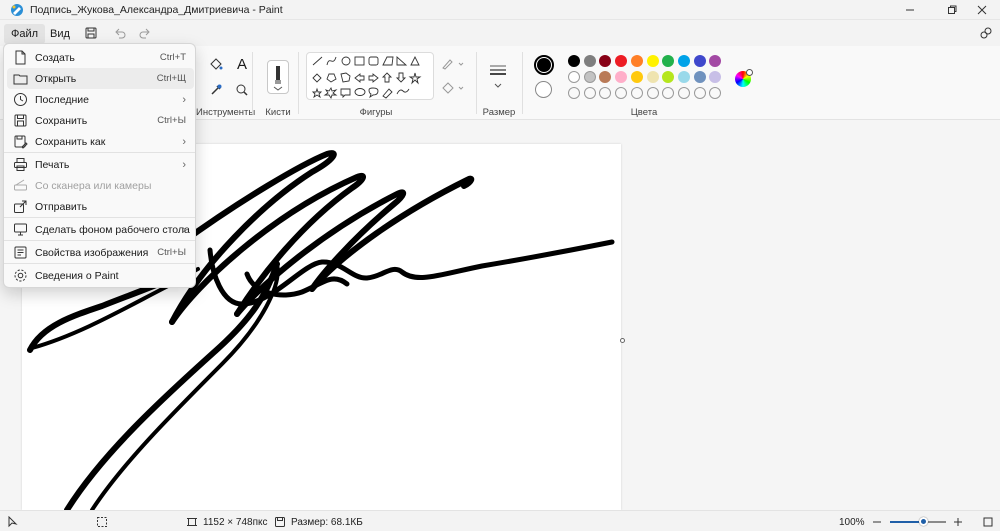 This screenshot has width=1000, height=531. What do you see at coordinates (242, 90) in the screenshot?
I see `magnifier-tool` at bounding box center [242, 90].